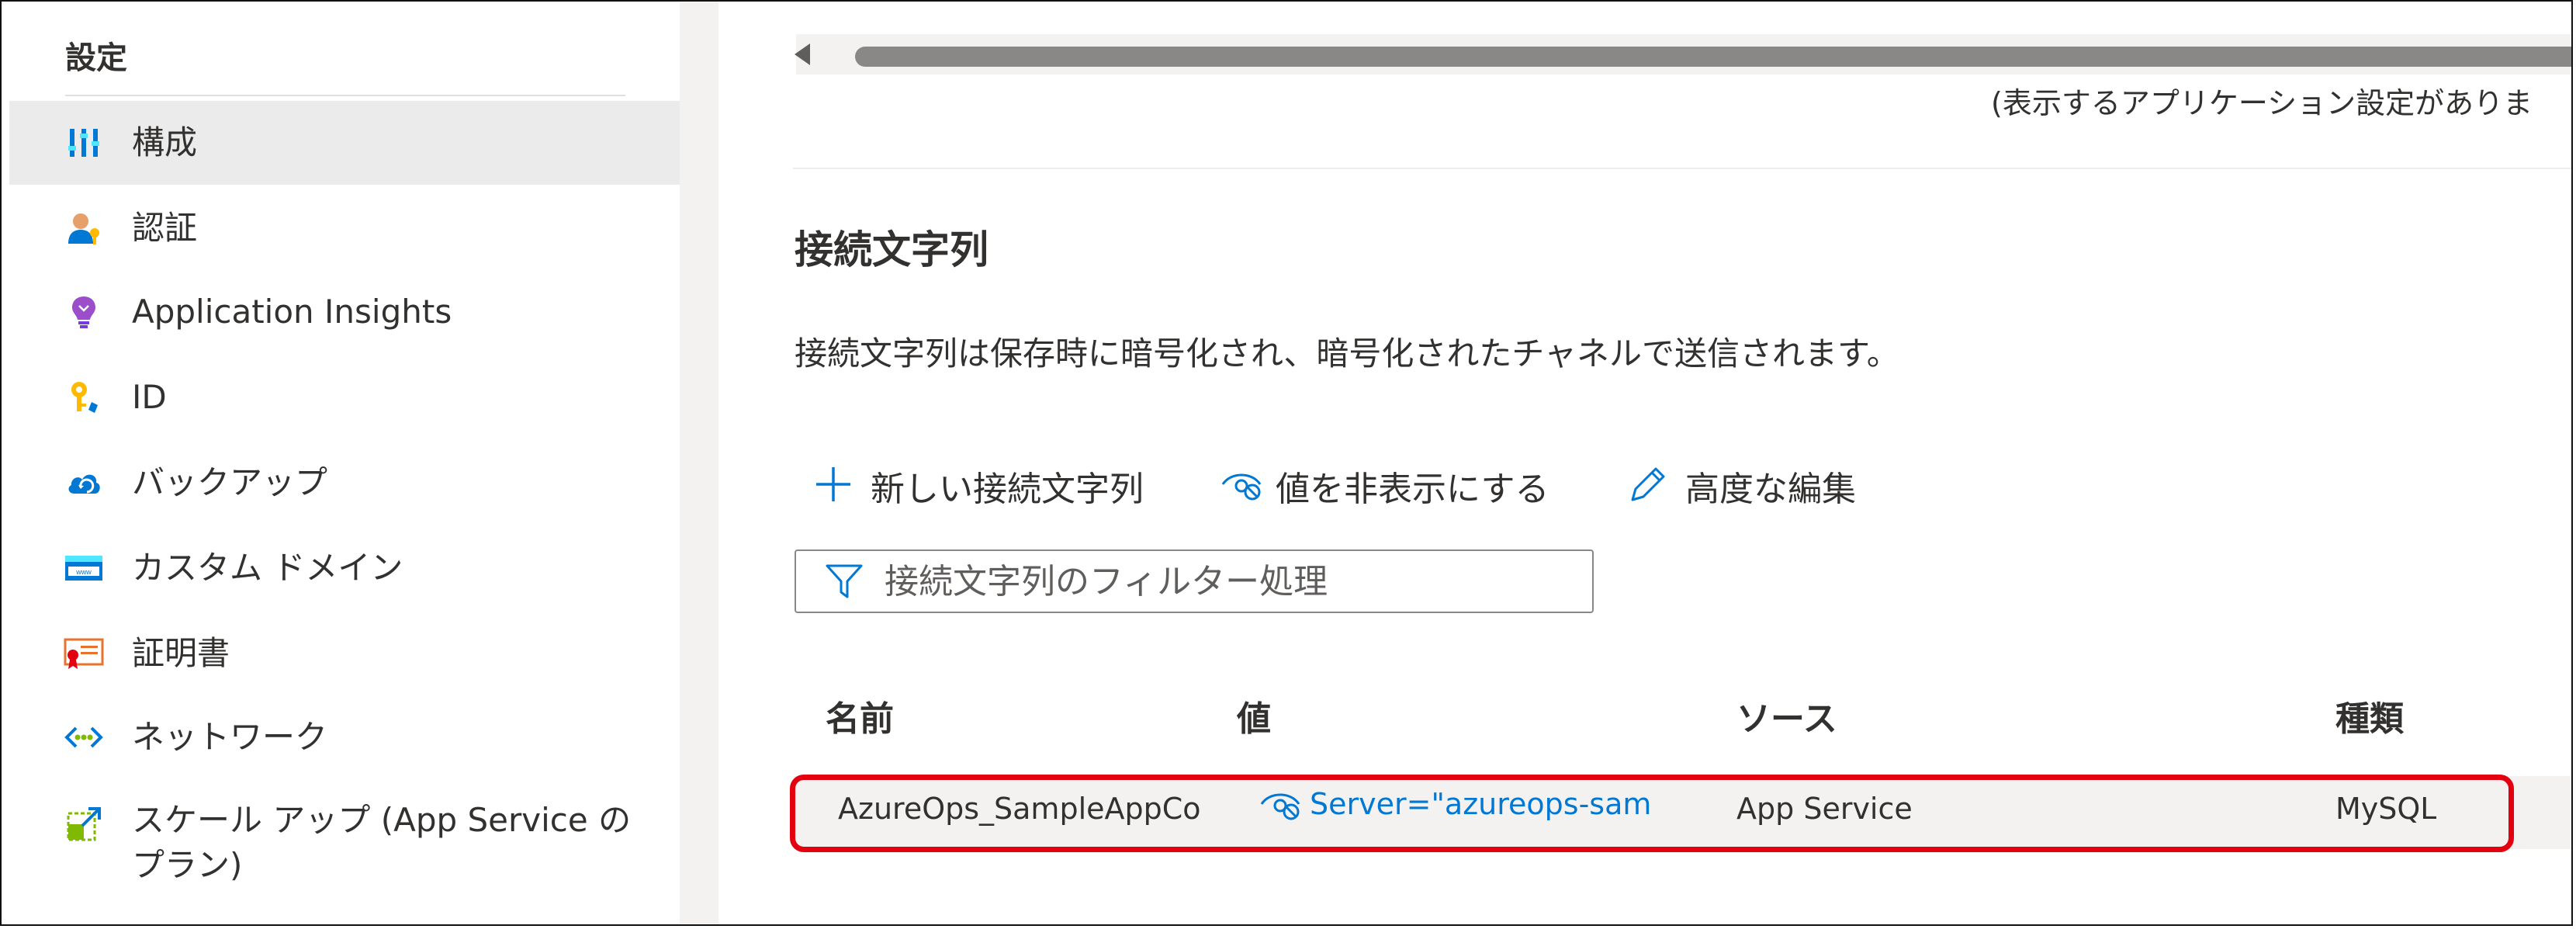 The width and height of the screenshot is (2576, 929). I want to click on sidebar-item-label: 認証, so click(165, 228).